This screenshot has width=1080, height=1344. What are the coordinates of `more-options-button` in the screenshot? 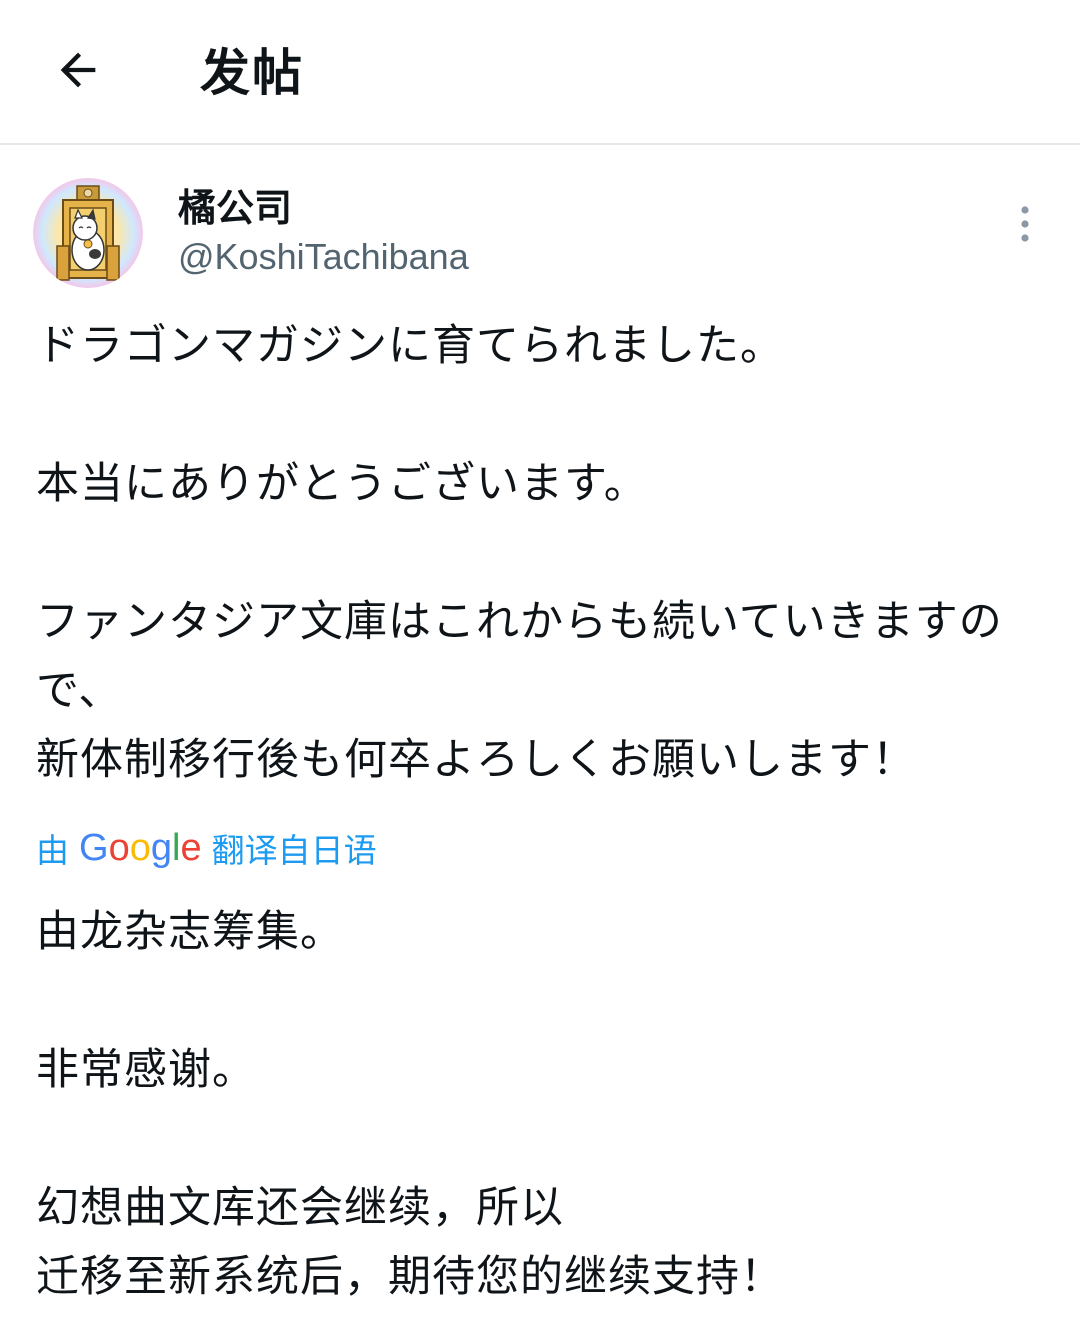 It's located at (1025, 224).